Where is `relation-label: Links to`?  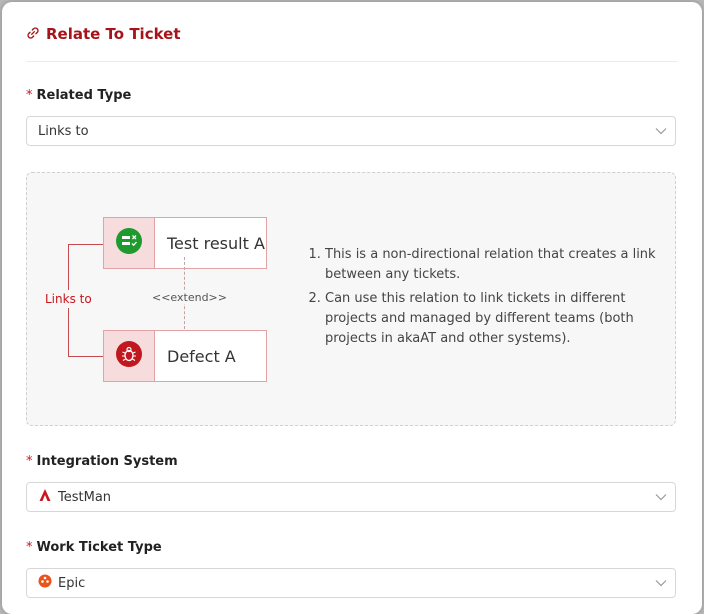 relation-label: Links to is located at coordinates (68, 299).